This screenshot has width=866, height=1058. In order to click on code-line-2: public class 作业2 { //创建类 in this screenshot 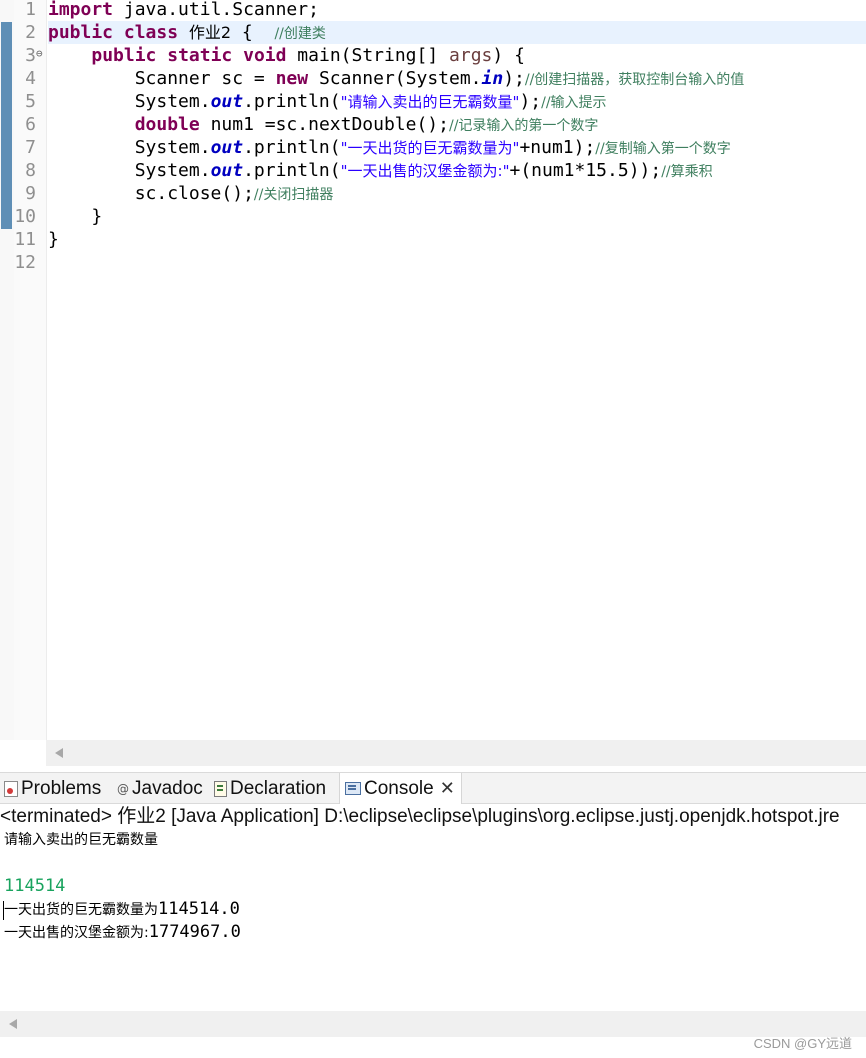, I will do `click(457, 32)`.